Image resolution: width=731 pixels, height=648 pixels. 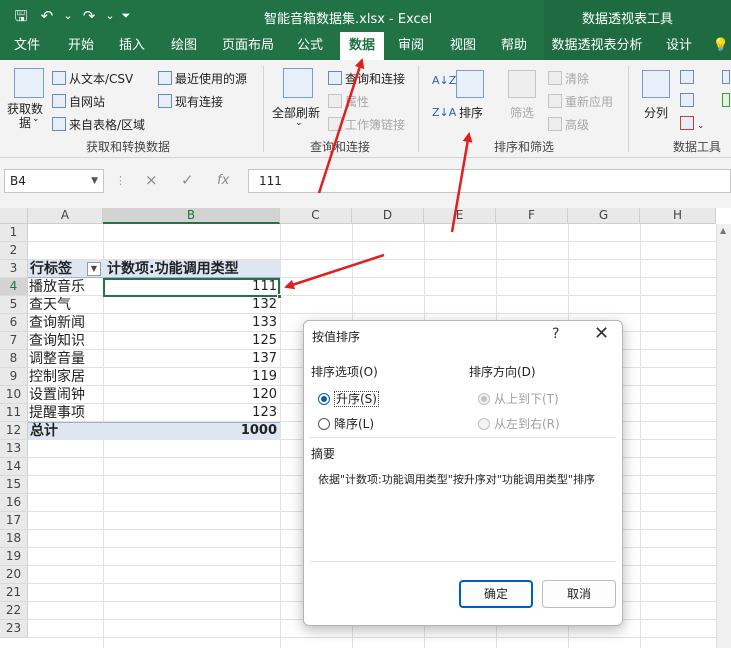 I want to click on ok-button: 确定, so click(x=496, y=594).